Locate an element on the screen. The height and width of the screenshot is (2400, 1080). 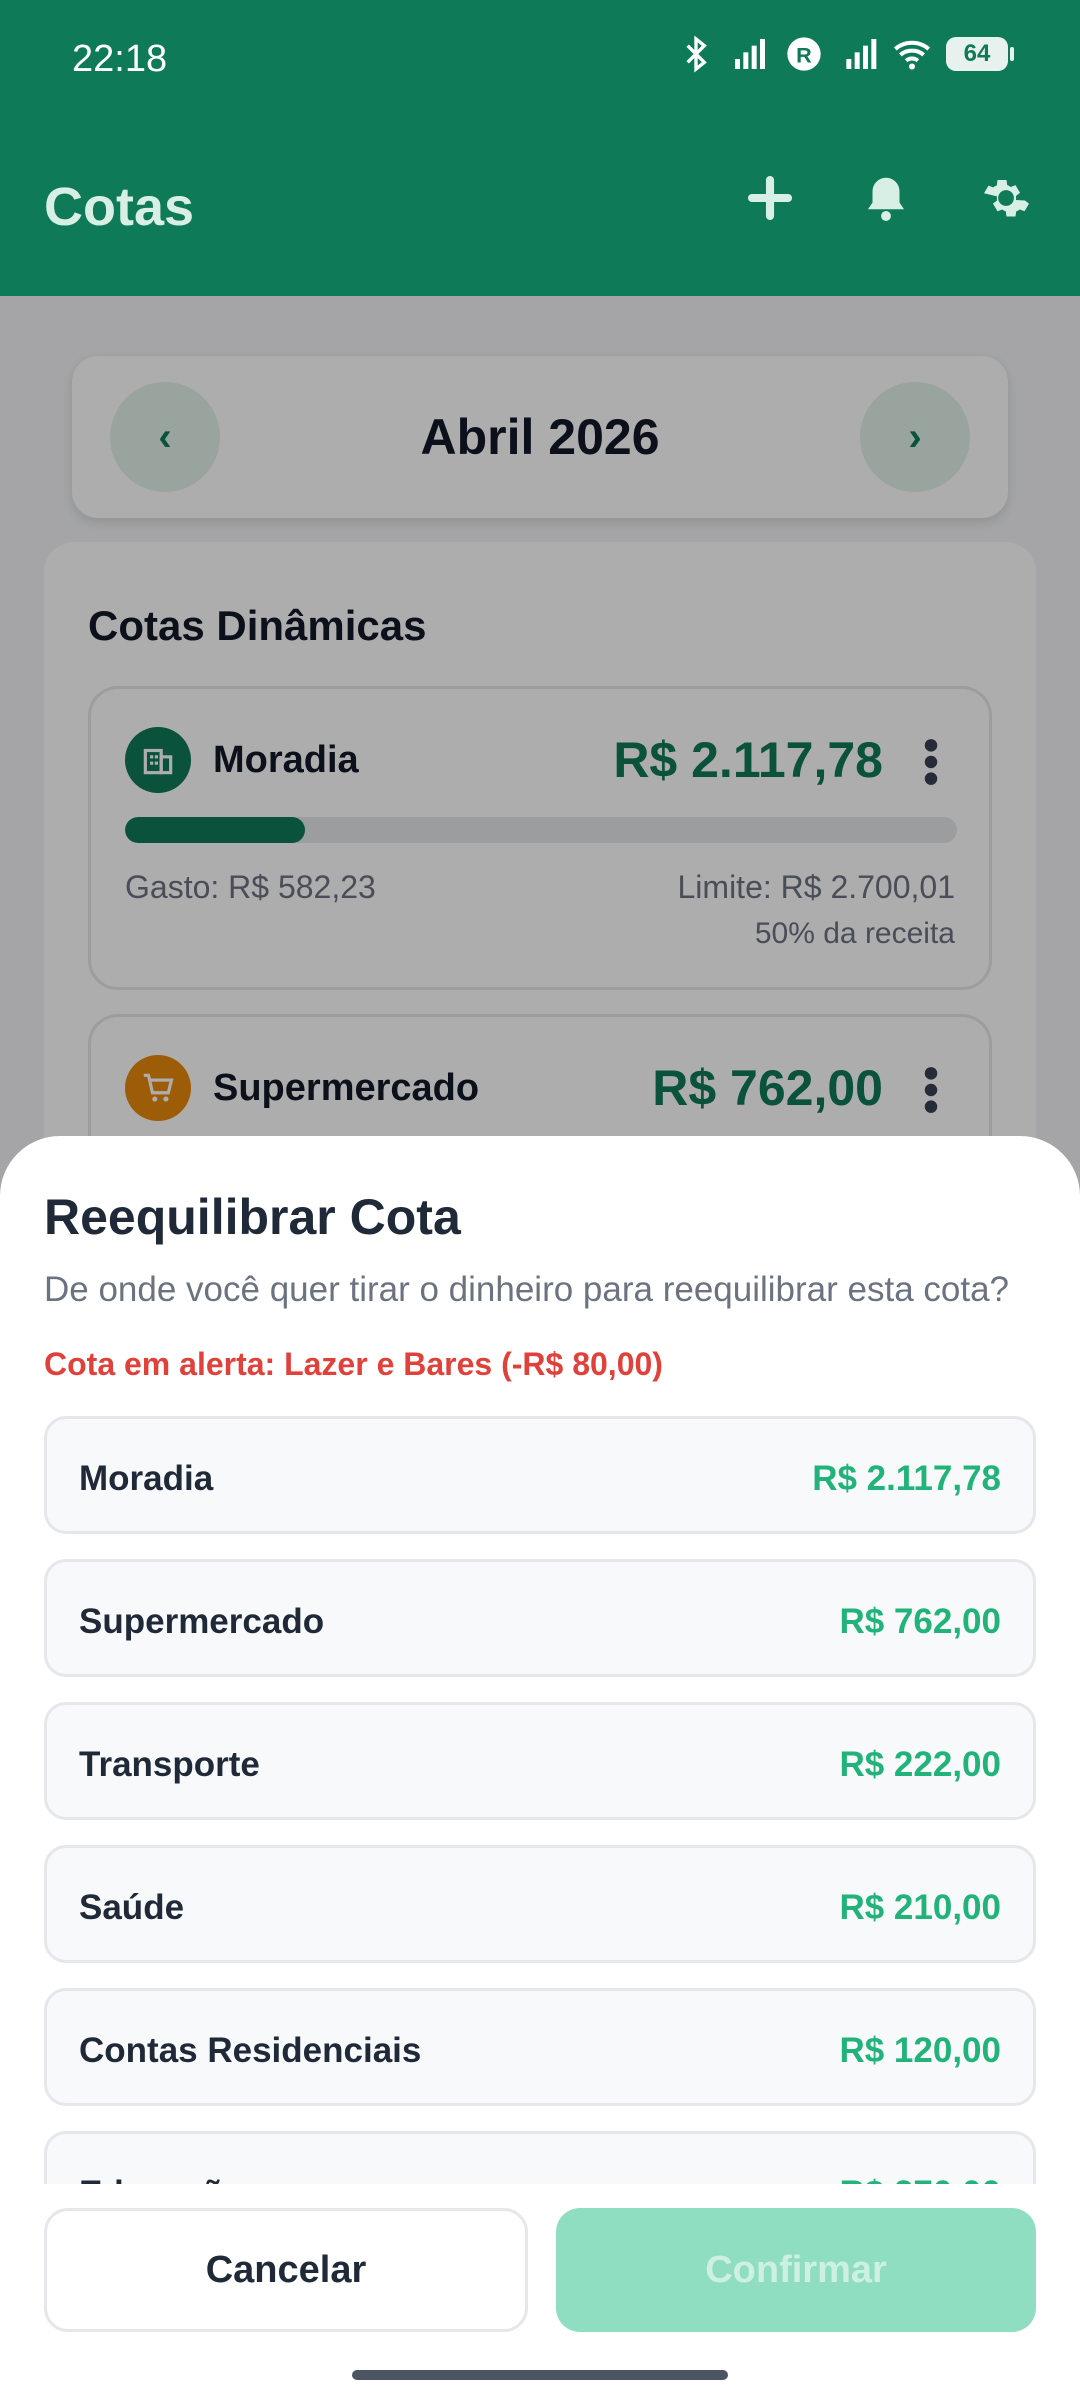
confirm-button: Confirmar is located at coordinates (796, 2270).